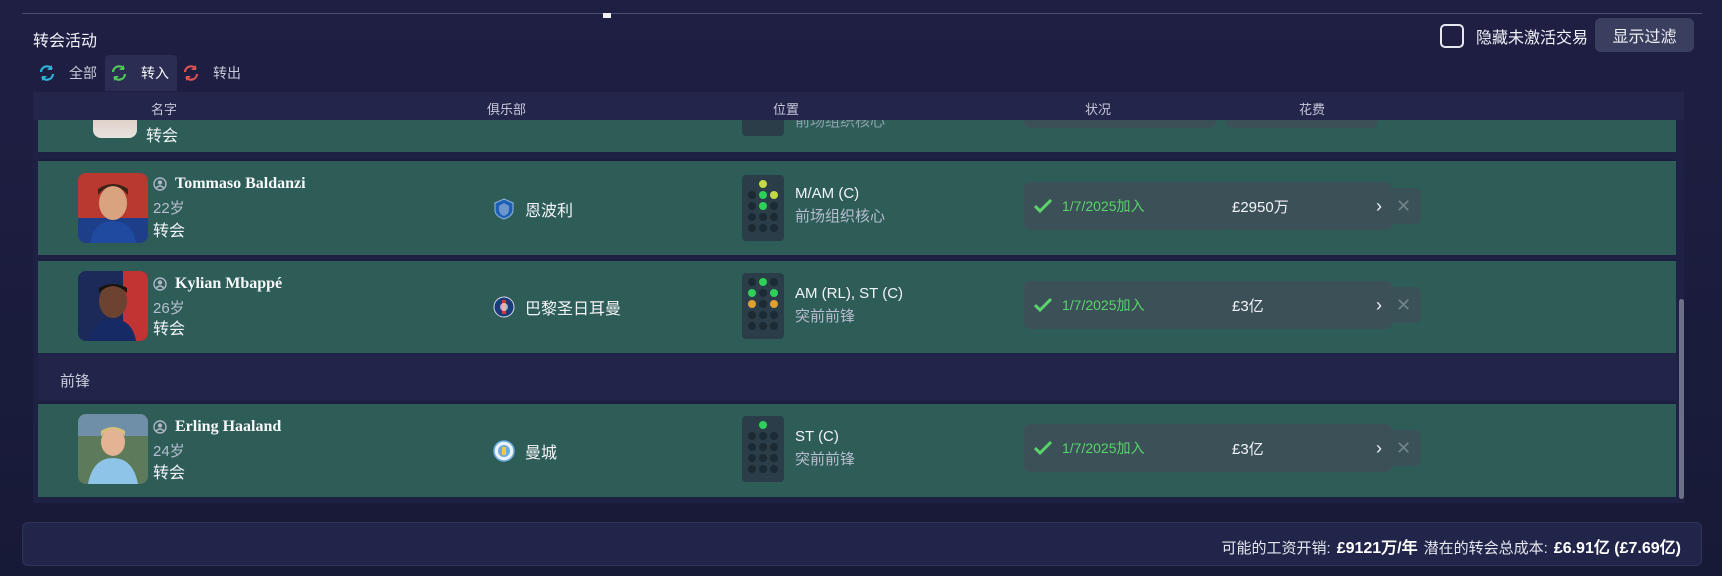  I want to click on club-cell: 巴黎圣日耳曼, so click(557, 307).